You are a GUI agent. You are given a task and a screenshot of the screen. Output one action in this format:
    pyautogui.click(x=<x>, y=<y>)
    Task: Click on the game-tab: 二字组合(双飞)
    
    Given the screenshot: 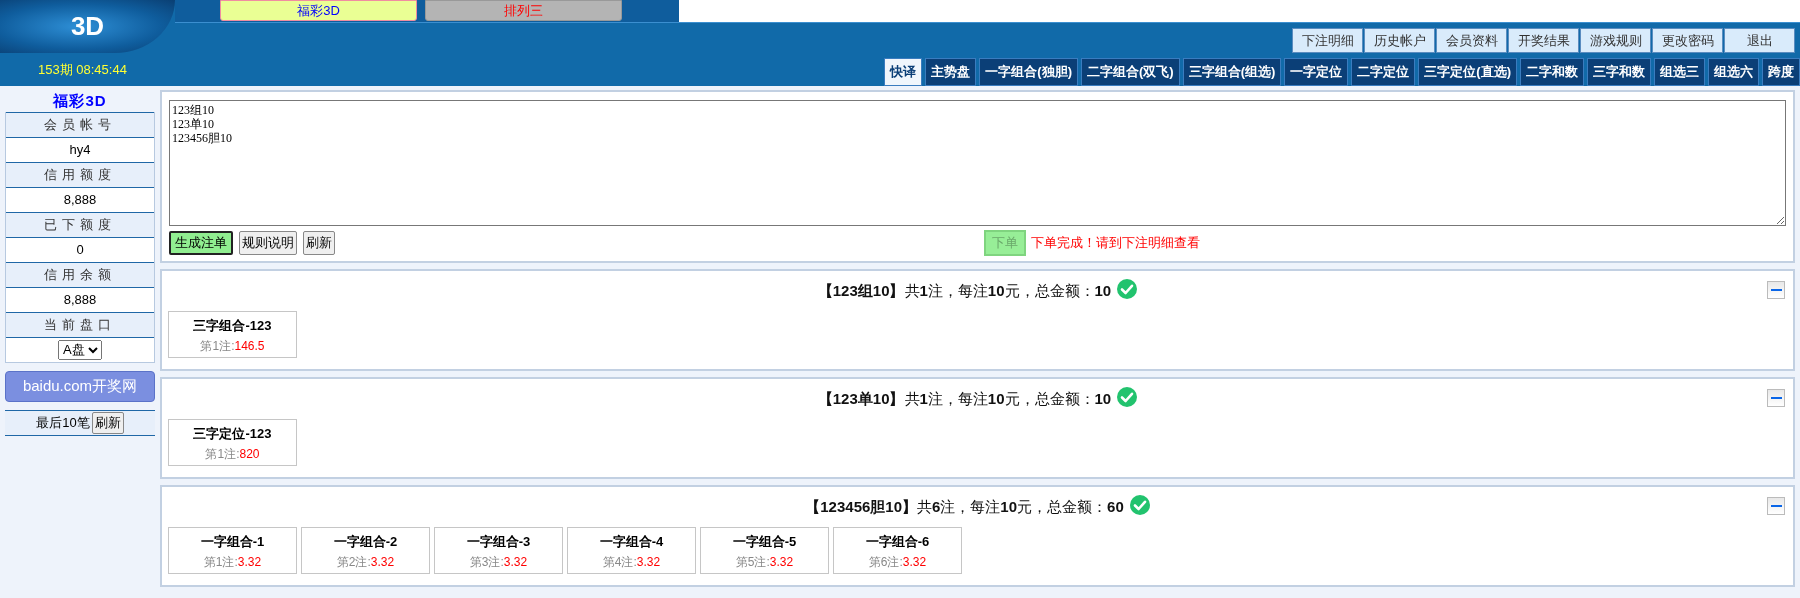 What is the action you would take?
    pyautogui.click(x=1130, y=72)
    